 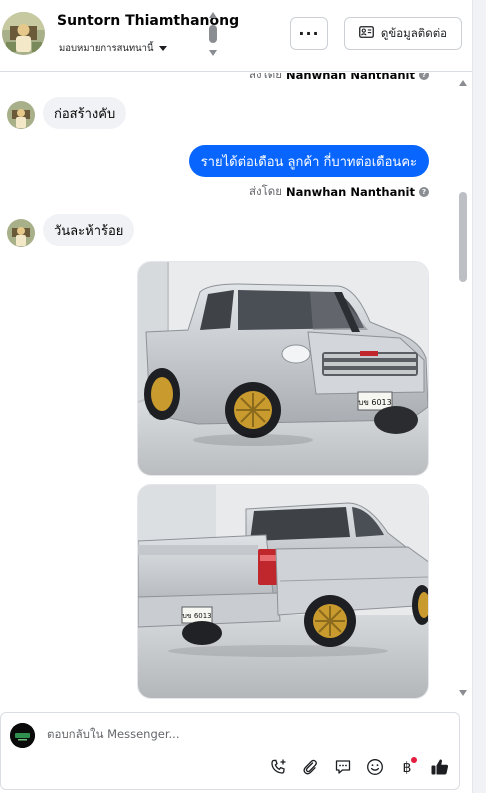 What do you see at coordinates (375, 767) in the screenshot?
I see `emoji-icon` at bounding box center [375, 767].